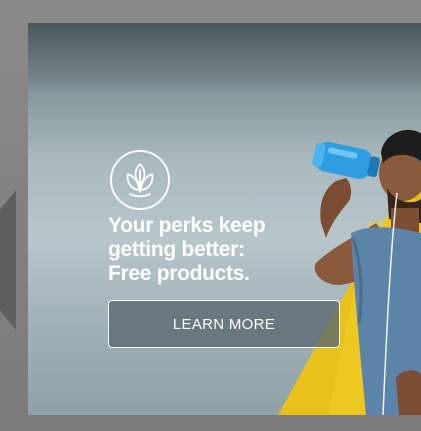 Image resolution: width=421 pixels, height=431 pixels. Describe the element at coordinates (224, 324) in the screenshot. I see `learn-more-button: LEARN MORE` at that location.